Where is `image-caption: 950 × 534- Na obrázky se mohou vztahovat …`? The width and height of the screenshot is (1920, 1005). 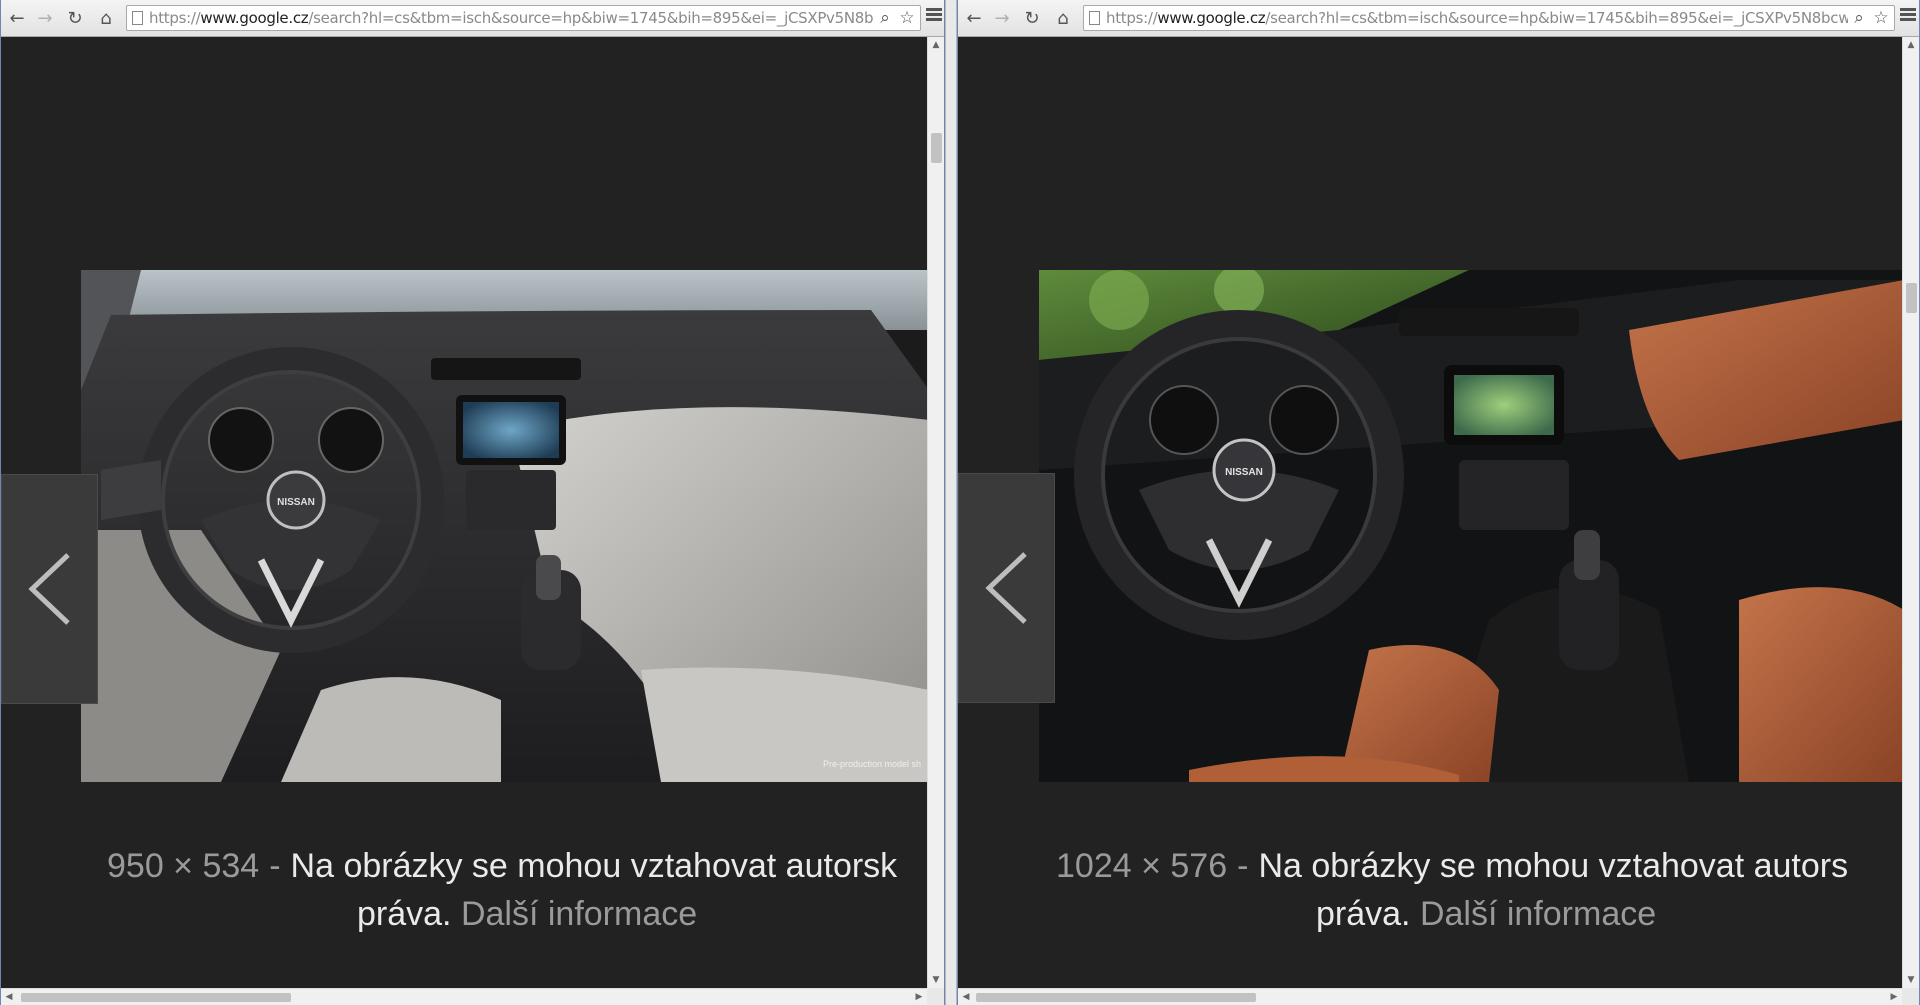
image-caption: 950 × 534- Na obrázky se mohou vztahovat … is located at coordinates (502, 887).